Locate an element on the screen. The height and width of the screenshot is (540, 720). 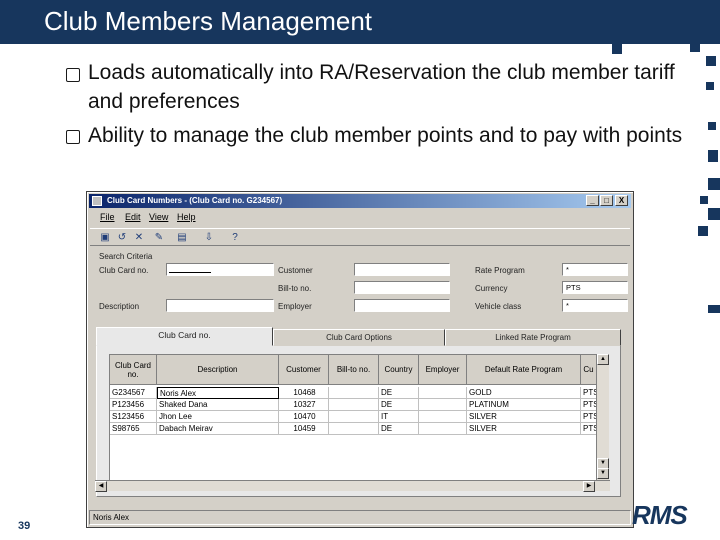
col-header-customer: Customer is located at coordinates (304, 370).